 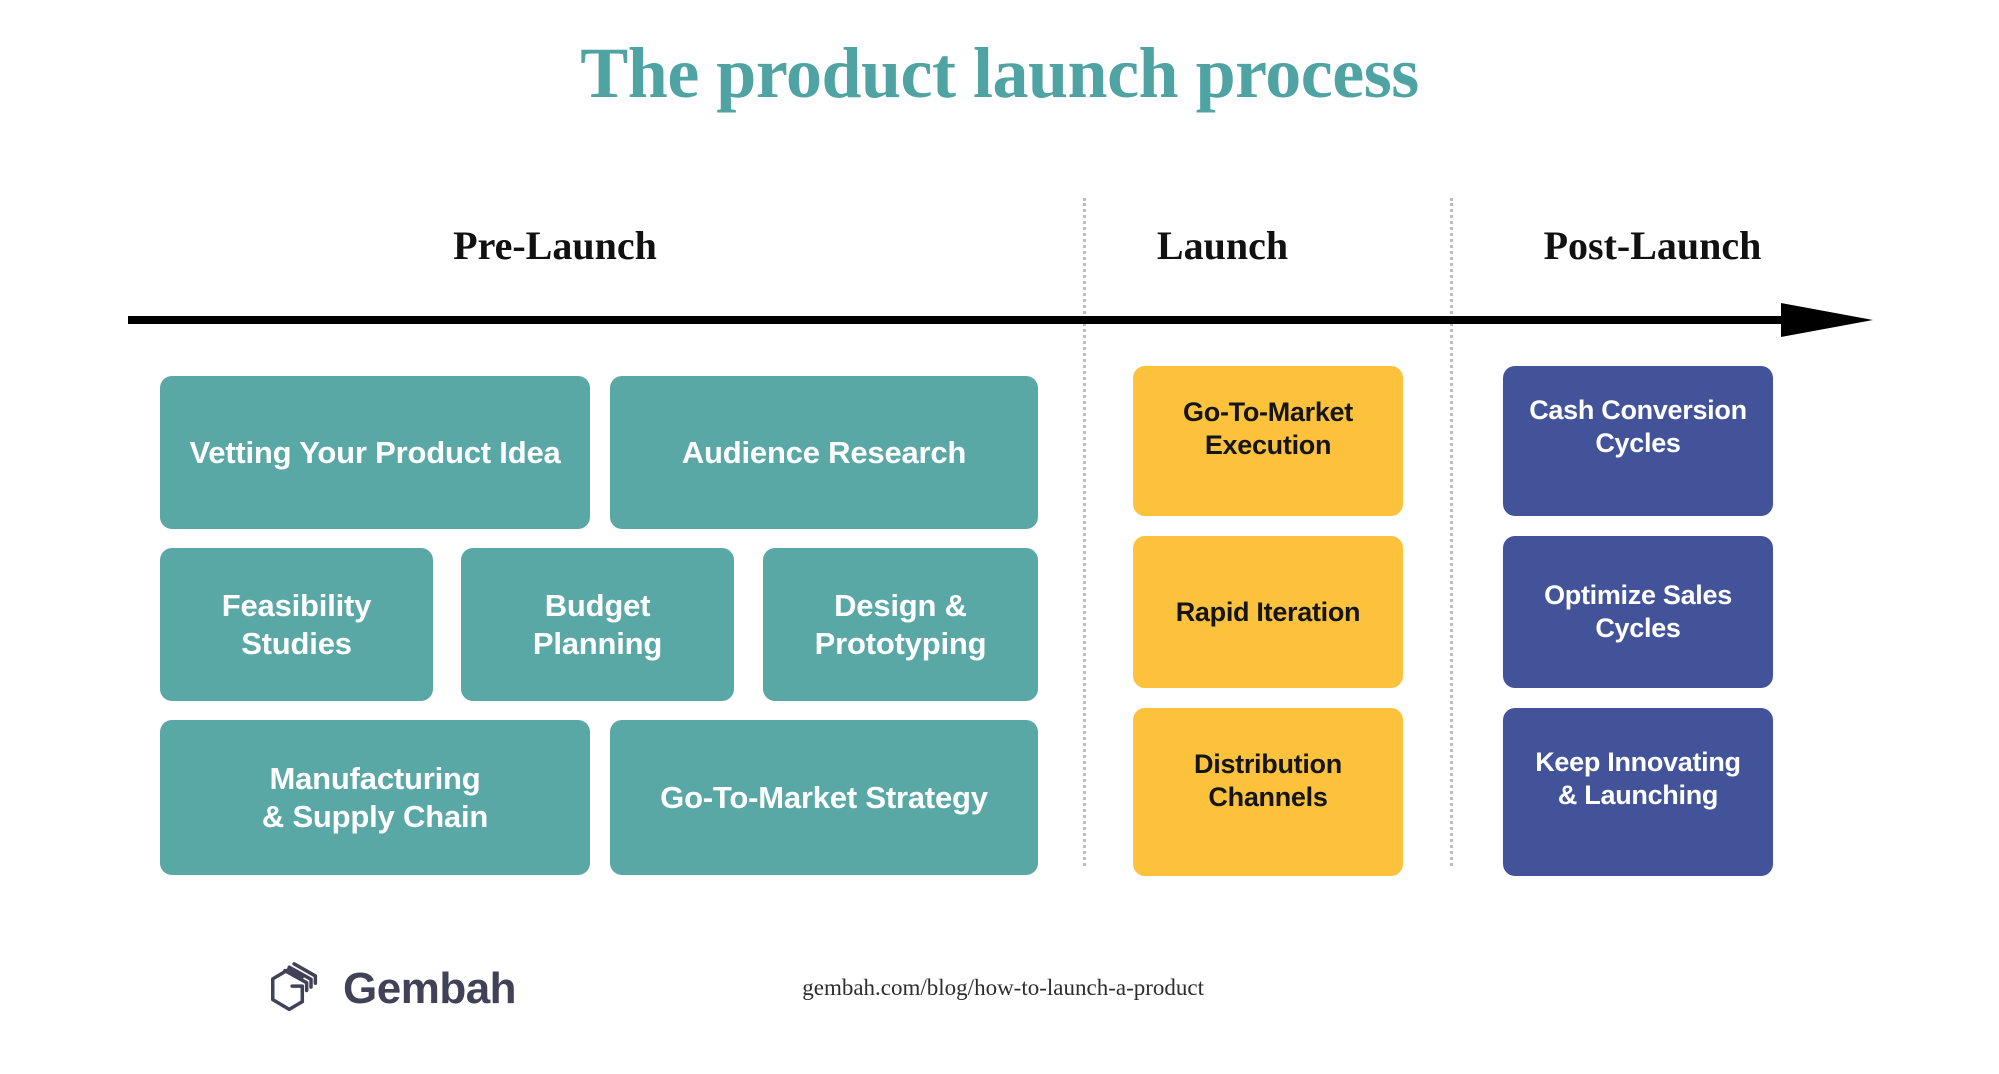 What do you see at coordinates (375, 797) in the screenshot?
I see `card-manufacturing-supply-chain: Manufacturing & Supply Chain` at bounding box center [375, 797].